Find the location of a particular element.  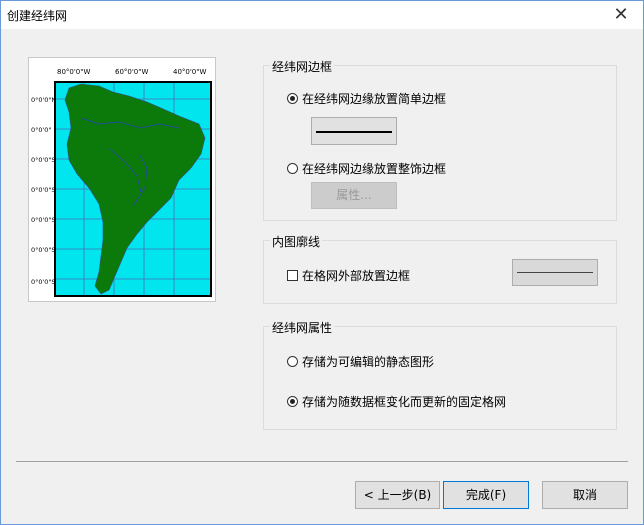

title-bar: 创建经纬网 ✕ is located at coordinates (322, 15).